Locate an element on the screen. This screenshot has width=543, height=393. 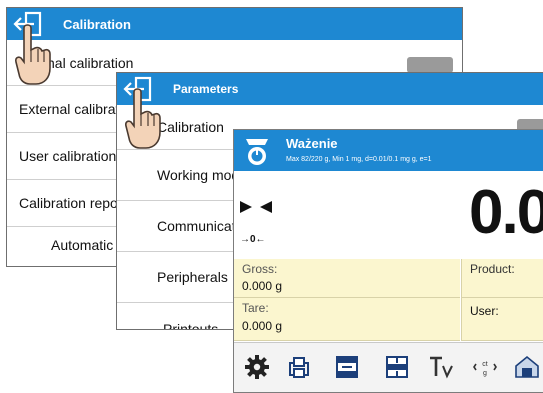
parameters-title-bar: Parameters is located at coordinates (330, 89).